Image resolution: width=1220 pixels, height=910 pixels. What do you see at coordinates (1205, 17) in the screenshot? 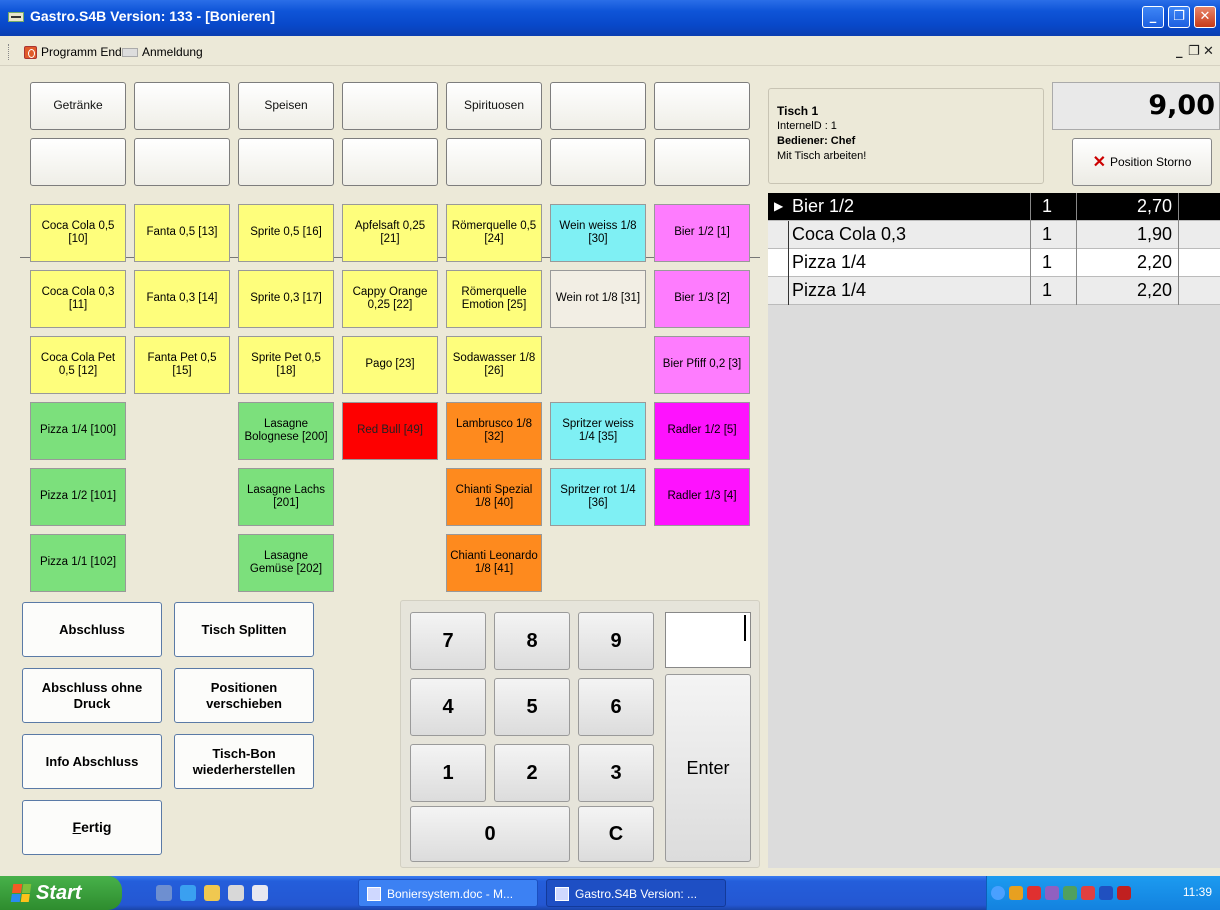
I see `close-button: ✕` at bounding box center [1205, 17].